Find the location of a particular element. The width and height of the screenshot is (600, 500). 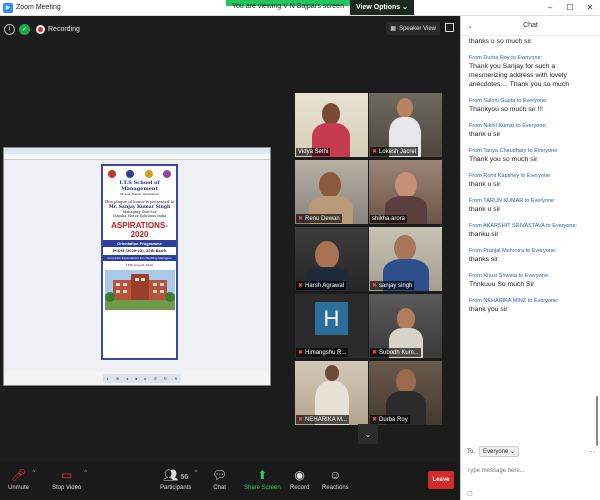

reactions-button: ☺︎ Reactions is located at coordinates (335, 479).